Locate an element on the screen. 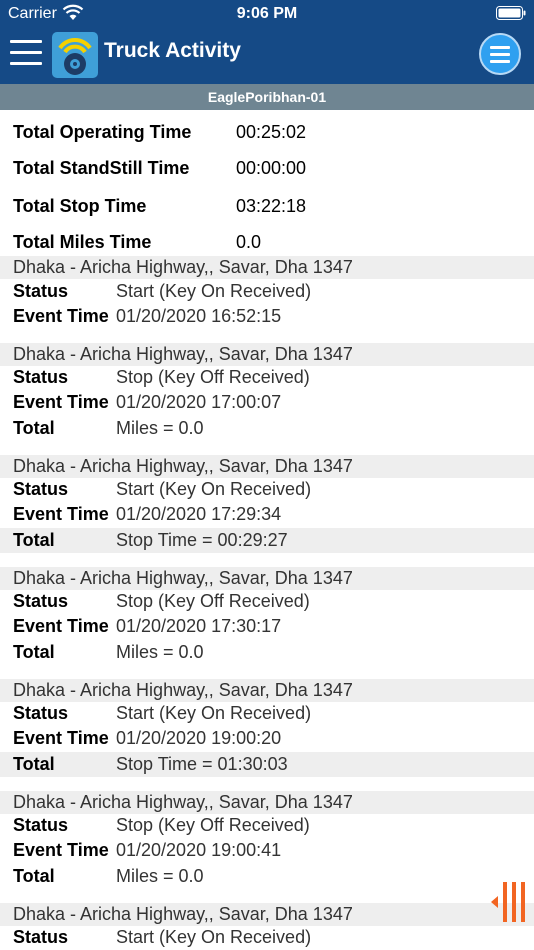 Image resolution: width=534 pixels, height=950 pixels. clock: 9:06 PM is located at coordinates (267, 13).